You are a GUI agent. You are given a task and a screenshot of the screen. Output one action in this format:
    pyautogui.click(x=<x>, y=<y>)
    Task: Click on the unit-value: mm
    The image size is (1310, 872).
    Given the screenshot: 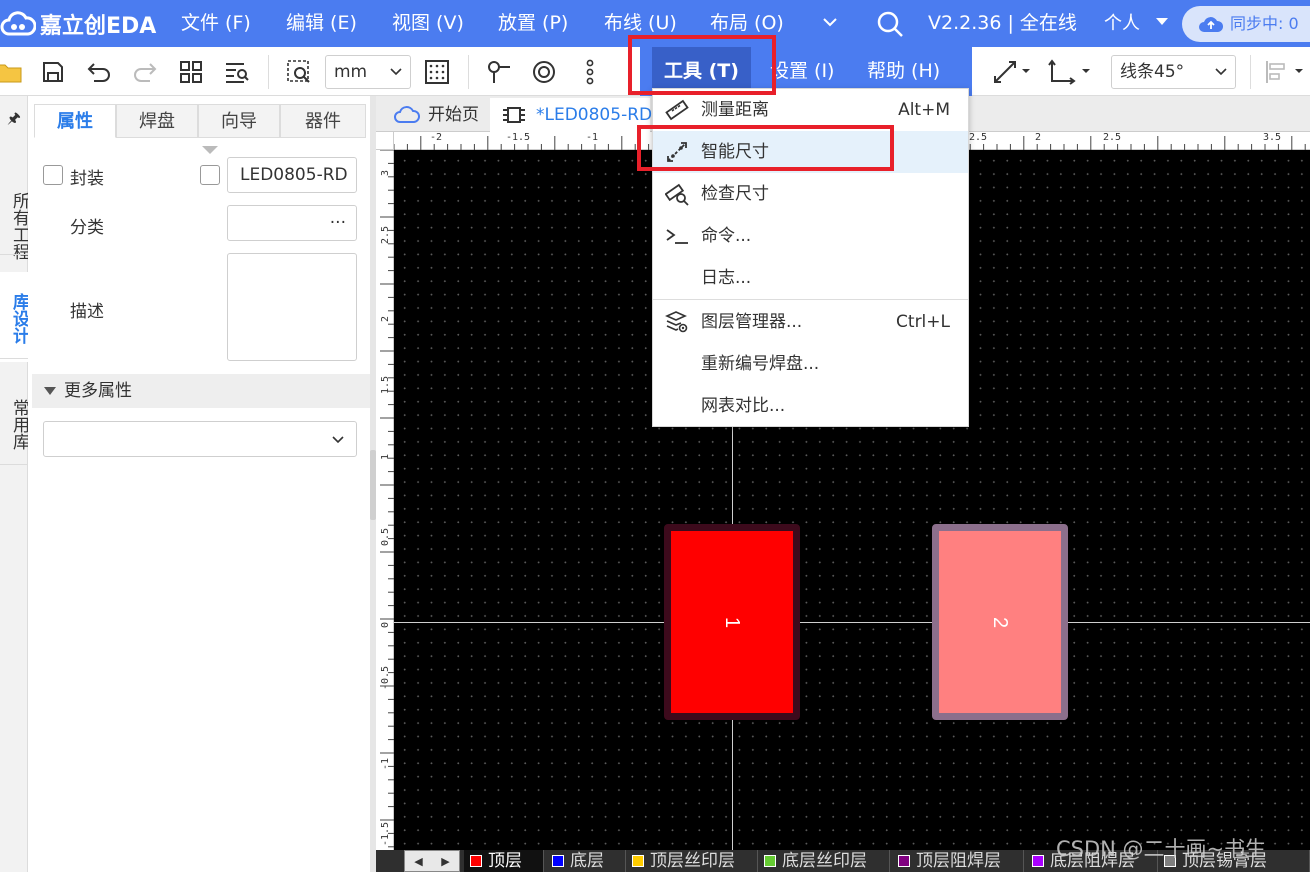 What is the action you would take?
    pyautogui.click(x=351, y=72)
    